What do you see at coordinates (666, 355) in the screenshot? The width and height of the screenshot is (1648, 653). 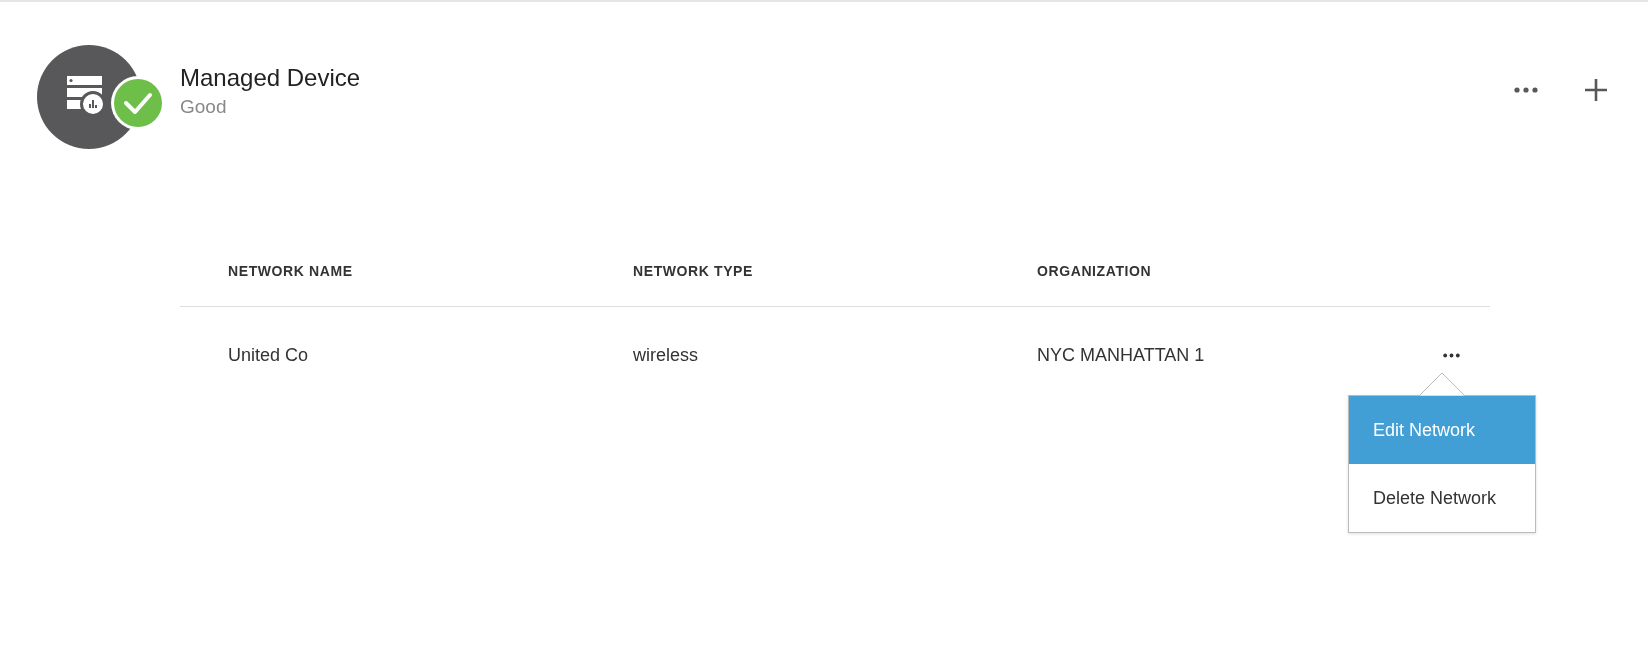 I see `table-cell-text: wireless` at bounding box center [666, 355].